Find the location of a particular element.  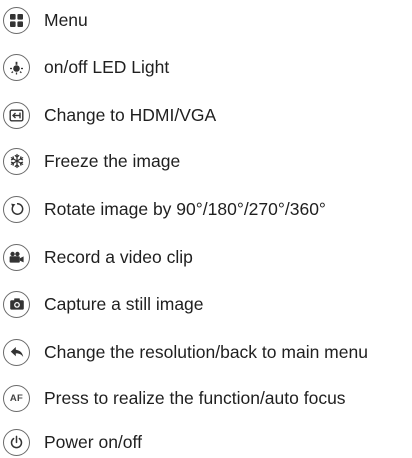

power-icon is located at coordinates (16, 442).